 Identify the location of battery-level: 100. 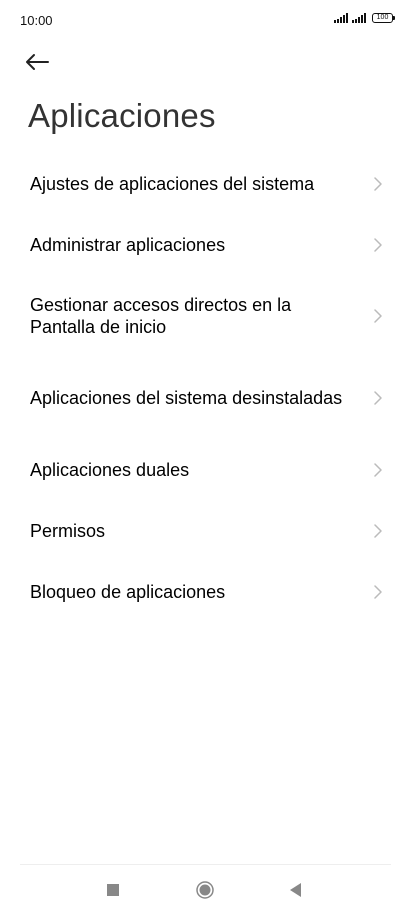
(382, 17).